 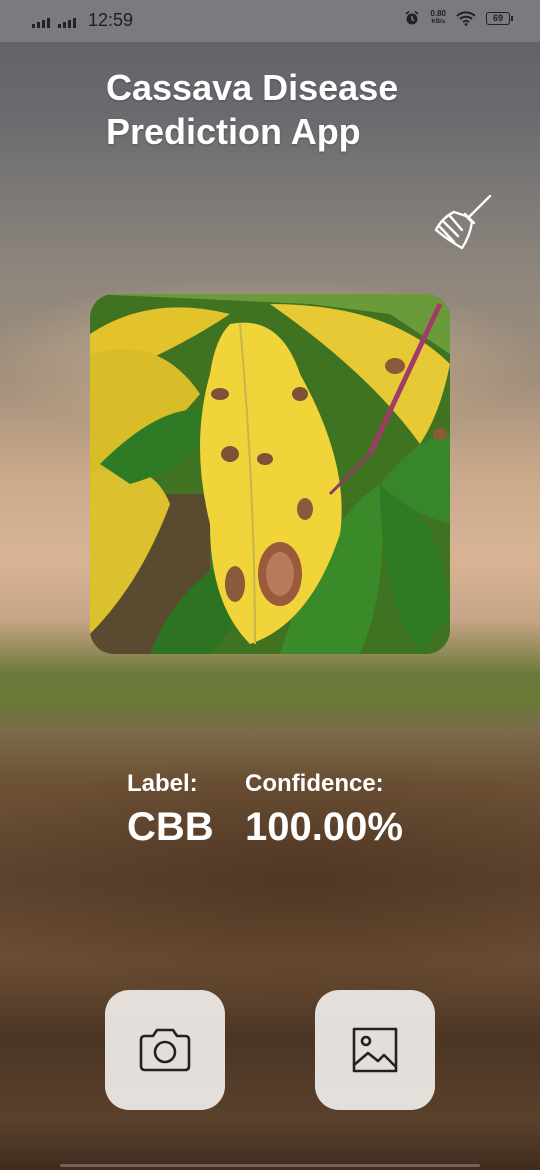 I want to click on broom-icon, so click(x=463, y=222).